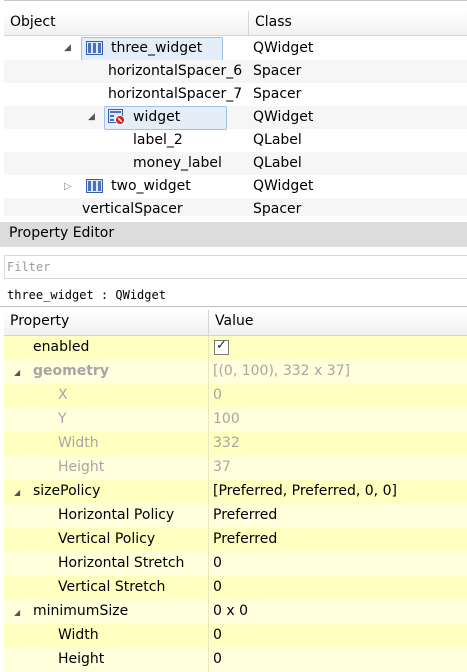 This screenshot has width=467, height=672. I want to click on filter-input, so click(227, 267).